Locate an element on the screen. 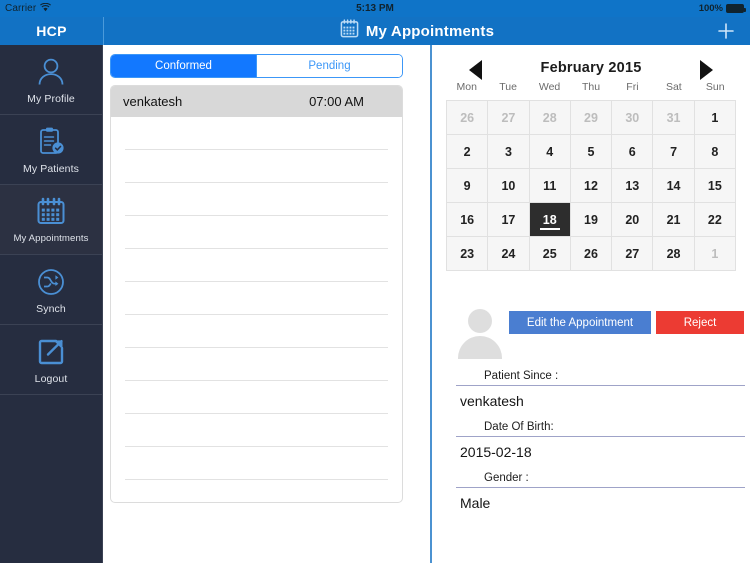 This screenshot has width=750, height=563. sidebar-item-logout: Logout is located at coordinates (51, 360).